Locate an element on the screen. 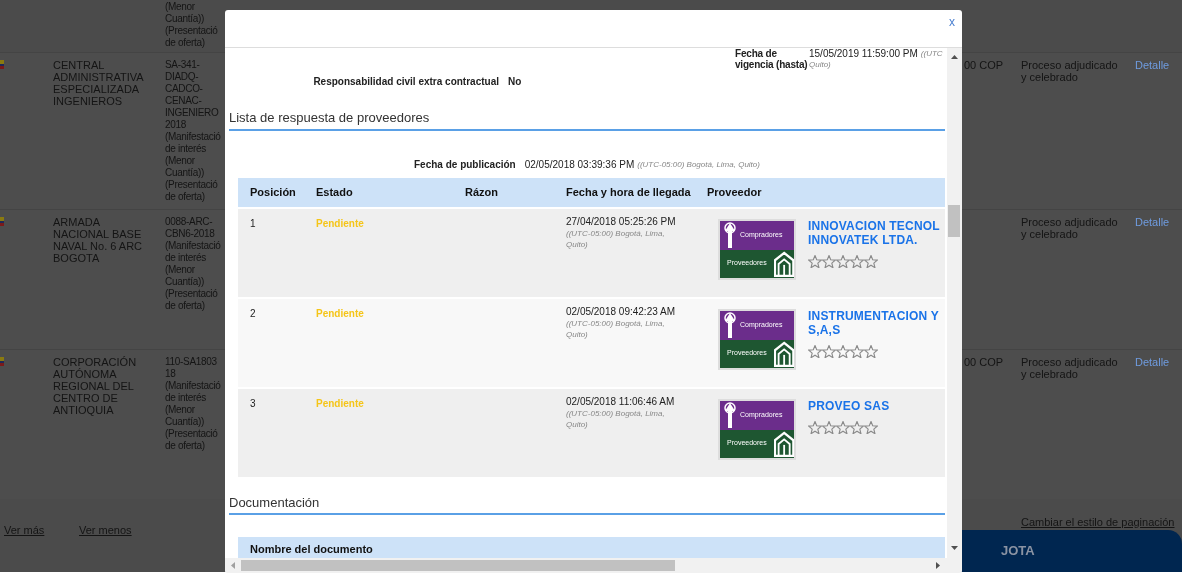 Image resolution: width=1185 pixels, height=580 pixels. table-cell-text: 3 is located at coordinates (253, 403).